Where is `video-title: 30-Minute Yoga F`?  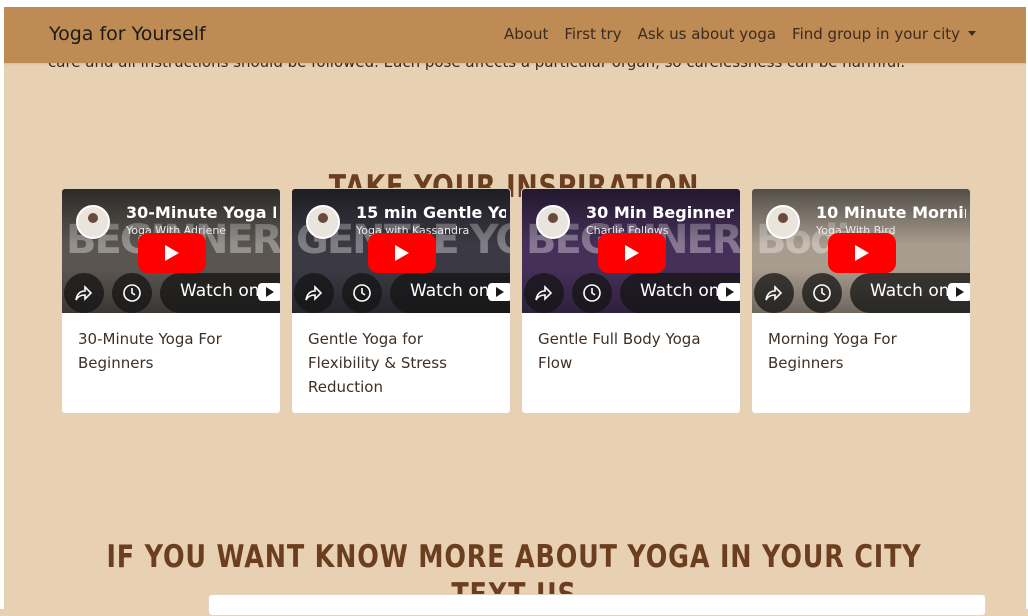 video-title: 30-Minute Yoga F is located at coordinates (201, 212).